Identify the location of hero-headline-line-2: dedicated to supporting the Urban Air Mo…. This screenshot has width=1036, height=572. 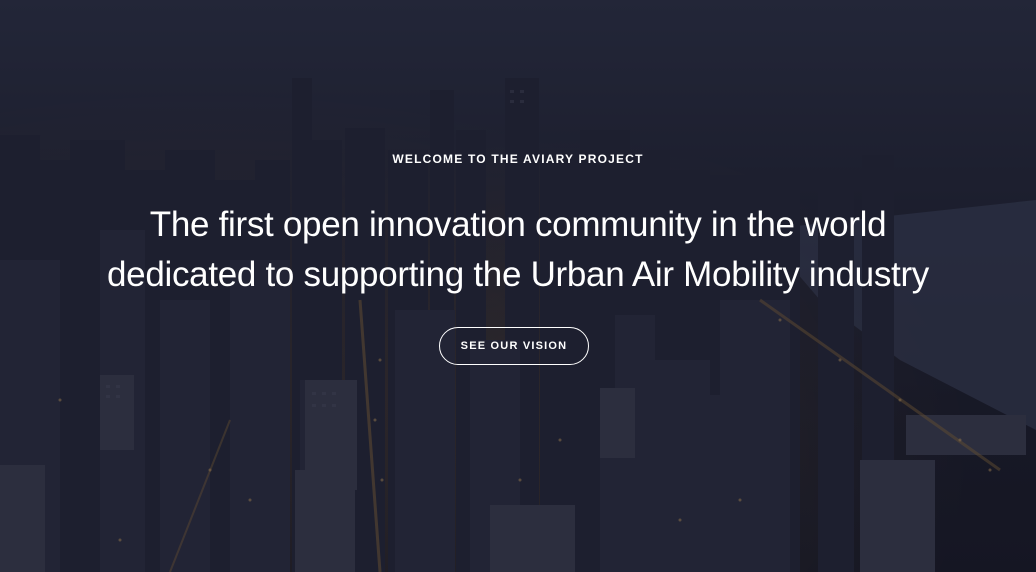
(517, 274).